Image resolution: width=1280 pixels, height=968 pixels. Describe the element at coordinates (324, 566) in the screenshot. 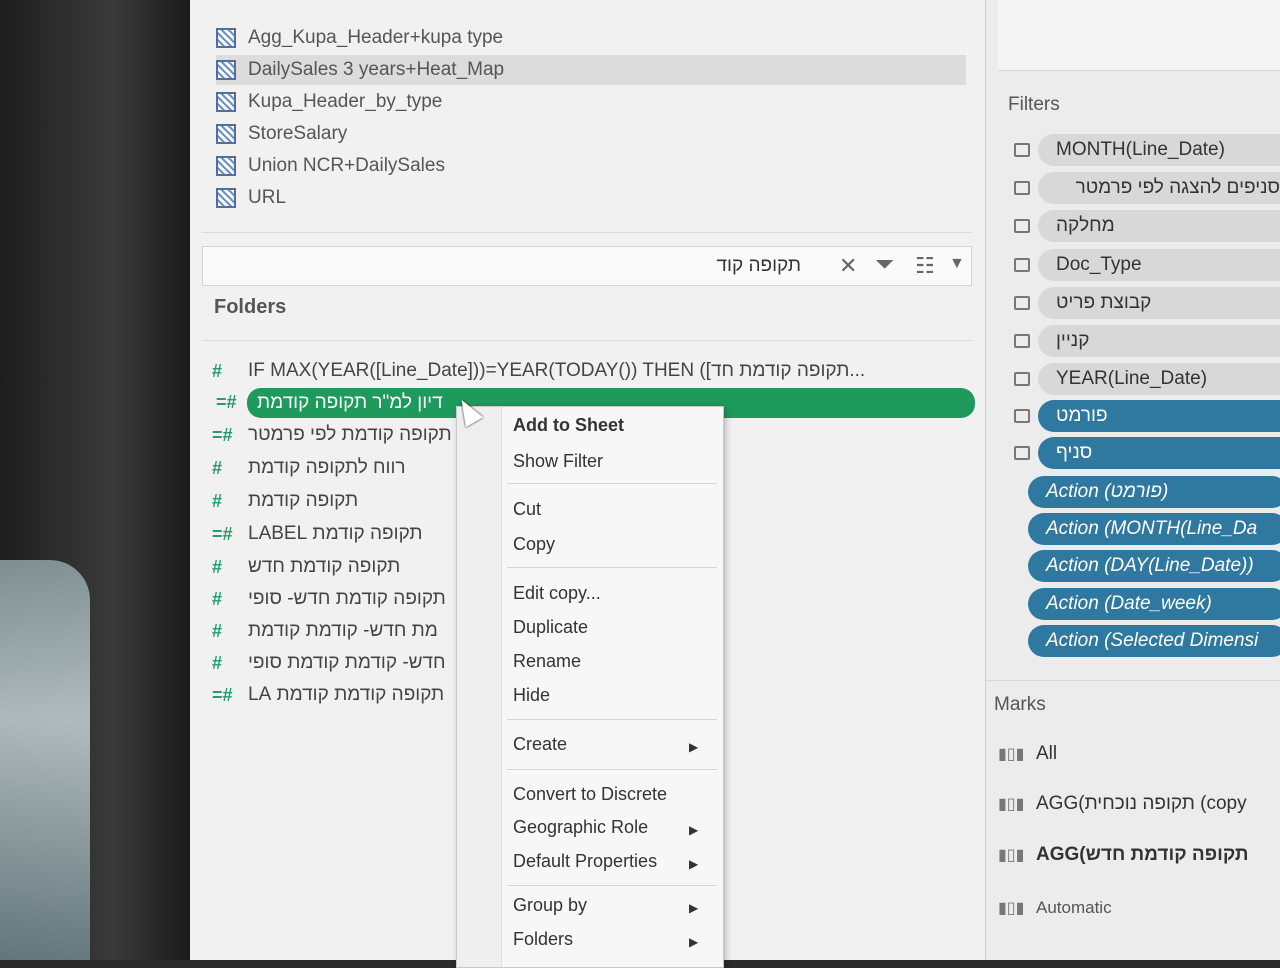

I see `field-label: תקופה קודמת חדש` at that location.